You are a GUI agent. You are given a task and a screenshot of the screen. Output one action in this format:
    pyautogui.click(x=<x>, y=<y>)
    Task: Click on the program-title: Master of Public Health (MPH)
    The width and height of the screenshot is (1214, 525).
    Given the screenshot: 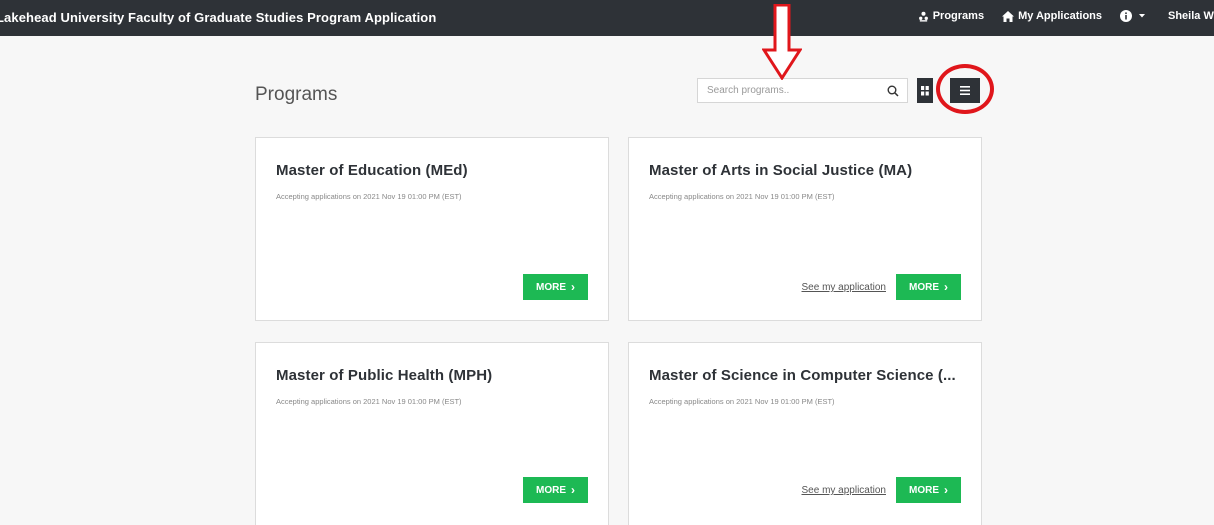 What is the action you would take?
    pyautogui.click(x=384, y=375)
    